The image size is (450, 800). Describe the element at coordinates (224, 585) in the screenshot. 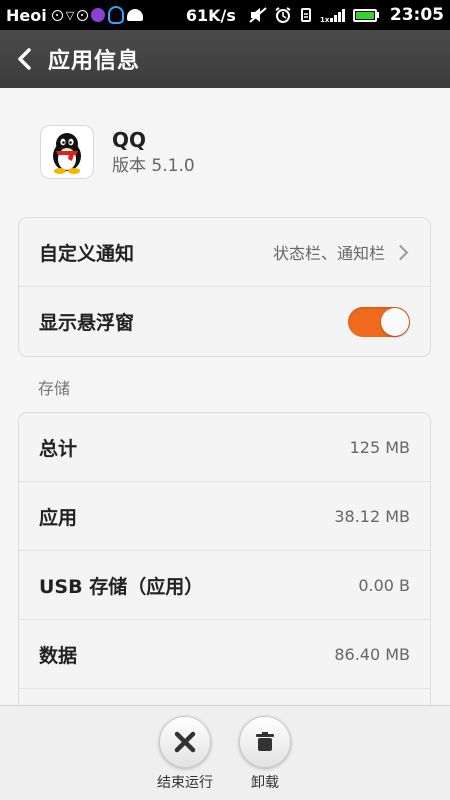

I see `storage-row: USB 存储（应用） 0.00 B` at that location.